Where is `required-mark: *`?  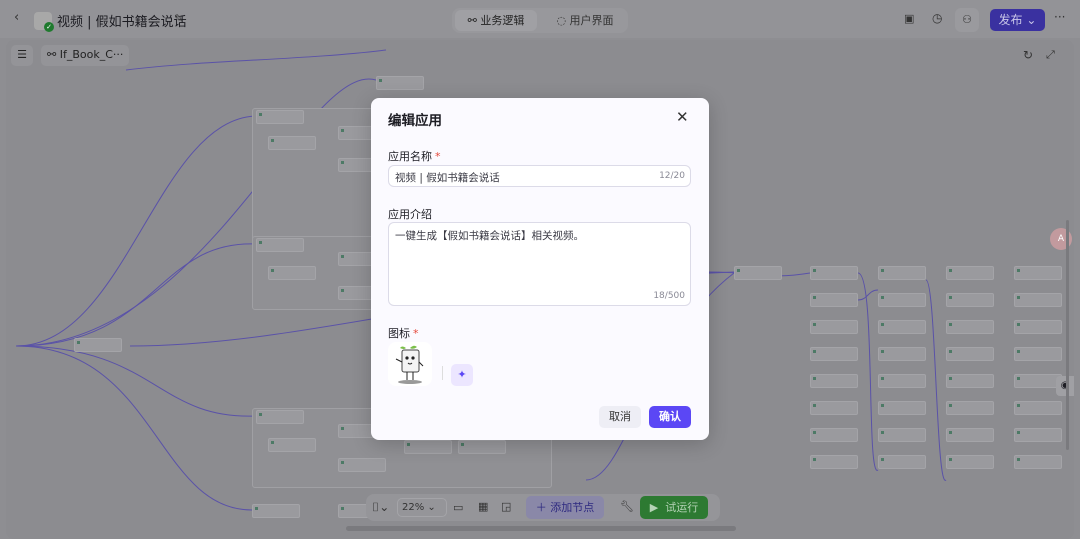
required-mark: * is located at coordinates (416, 333).